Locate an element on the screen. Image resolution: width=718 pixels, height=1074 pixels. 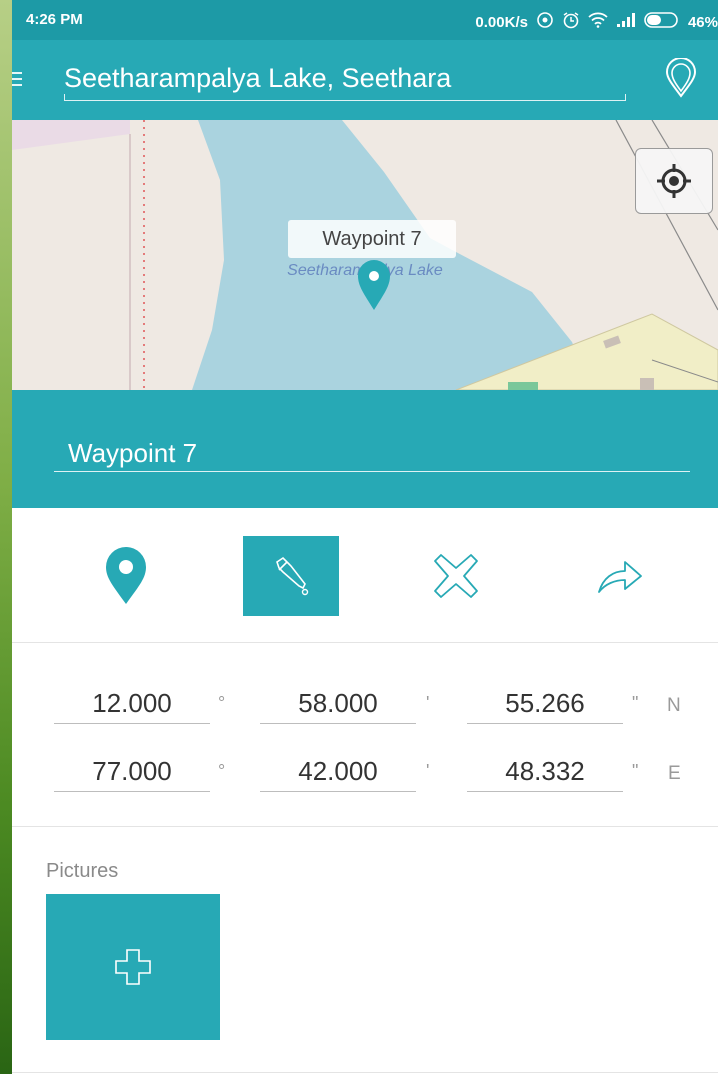
waypoint-name-input: Waypoint 7 is located at coordinates (372, 453).